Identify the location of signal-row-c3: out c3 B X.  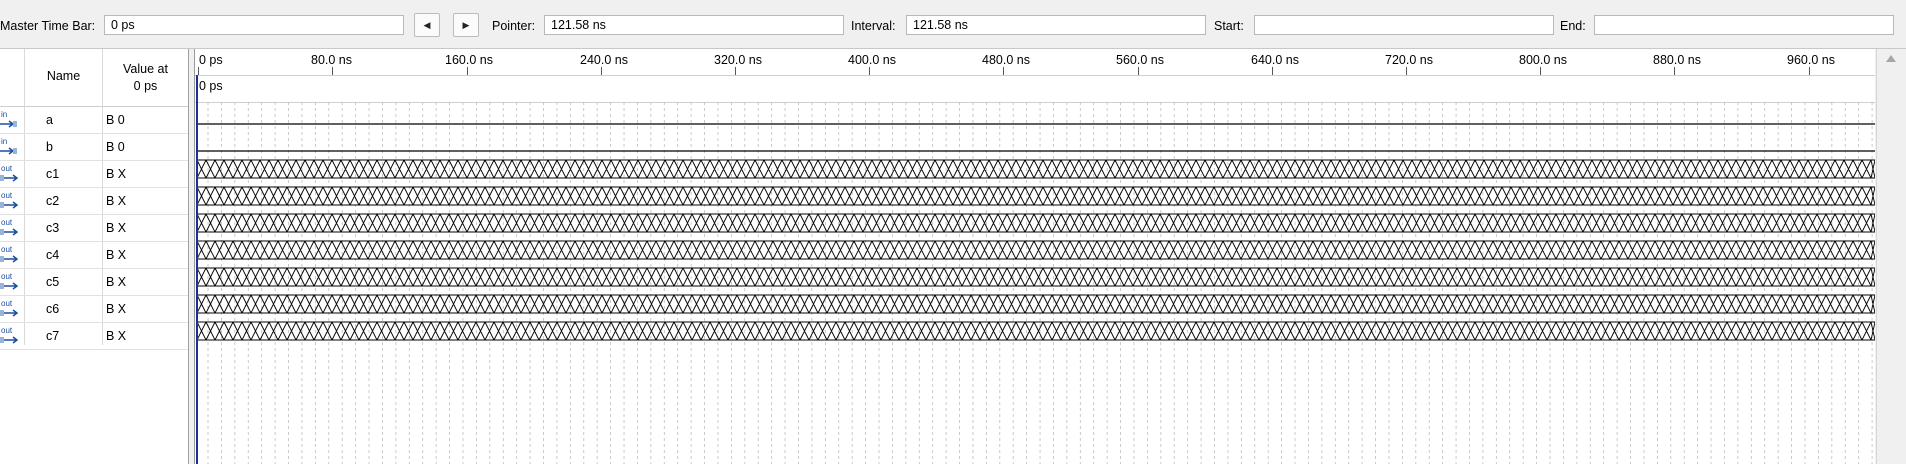
(94, 228).